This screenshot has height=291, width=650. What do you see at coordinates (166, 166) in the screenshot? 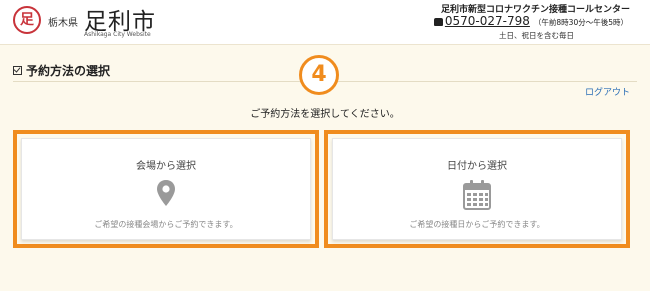
I see `option-title: 会場から選択` at bounding box center [166, 166].